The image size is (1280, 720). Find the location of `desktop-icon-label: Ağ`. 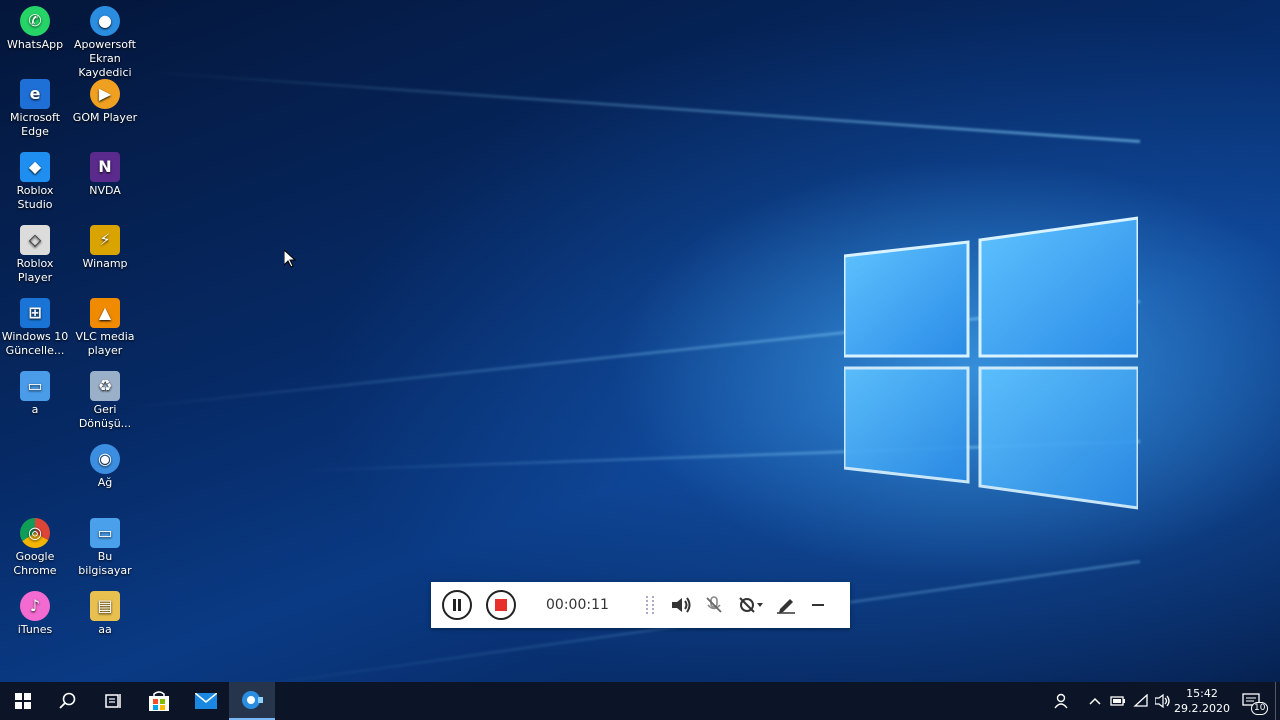

desktop-icon-label: Ağ is located at coordinates (105, 482).